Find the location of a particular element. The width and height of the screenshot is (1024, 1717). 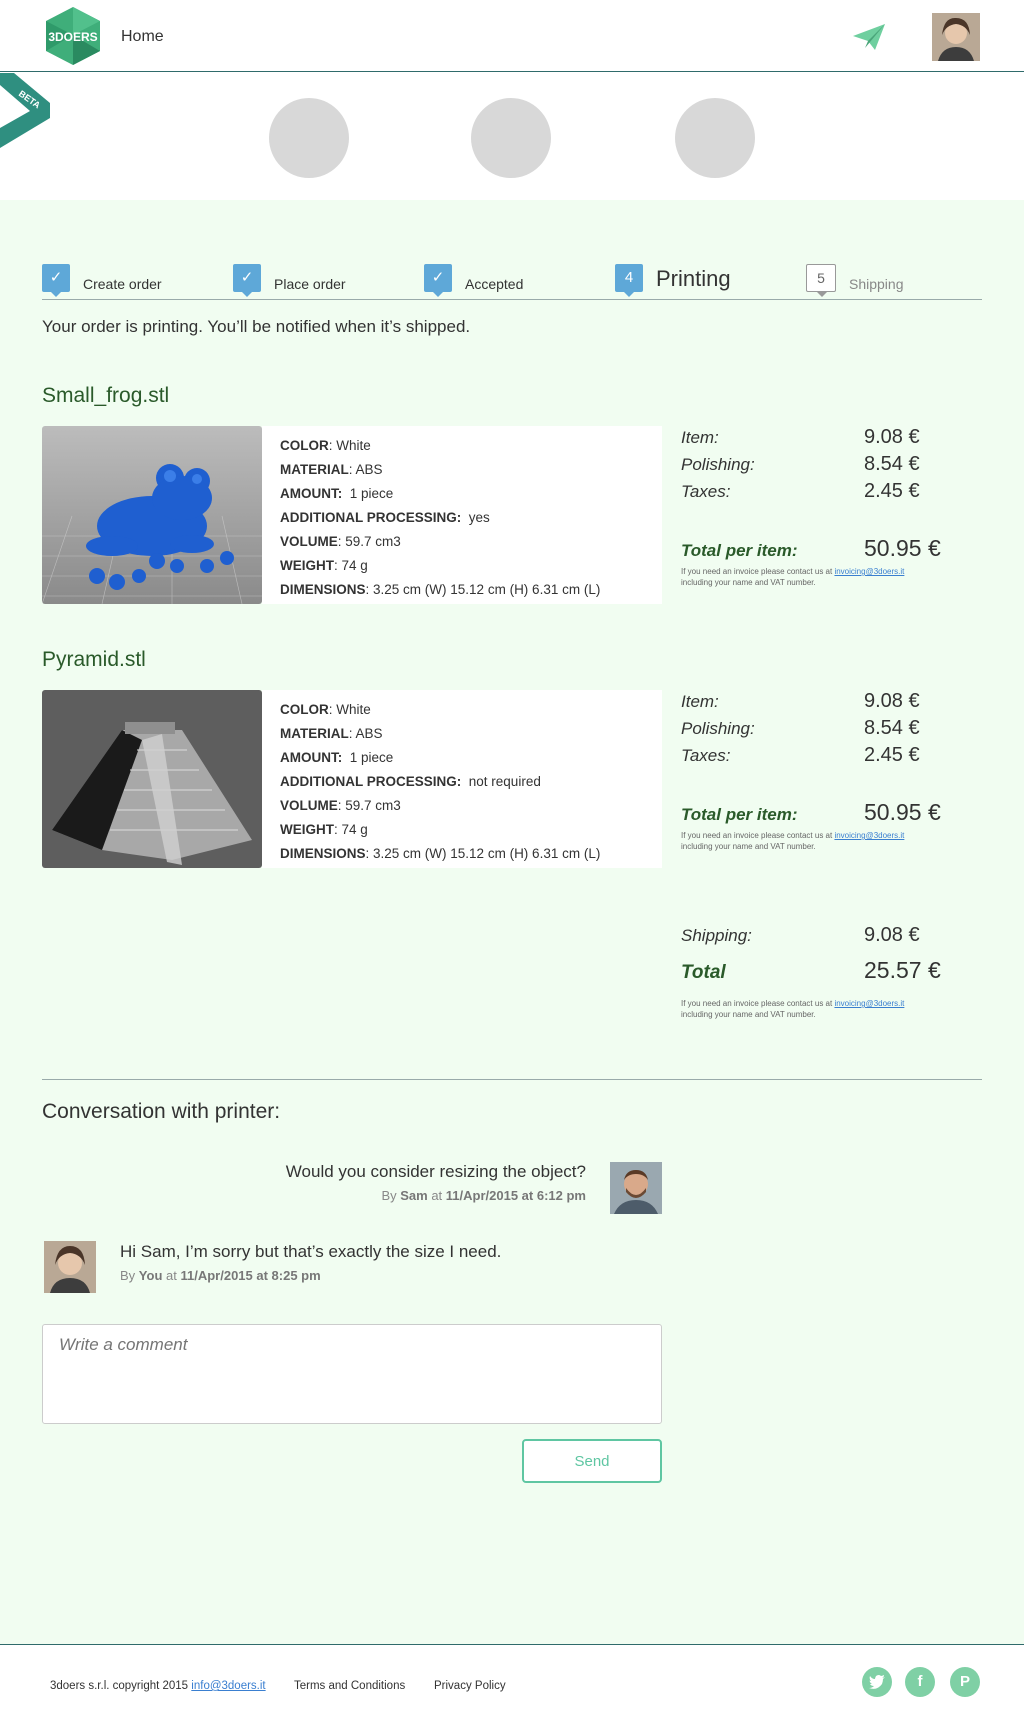

step-number: 4 is located at coordinates (629, 280).